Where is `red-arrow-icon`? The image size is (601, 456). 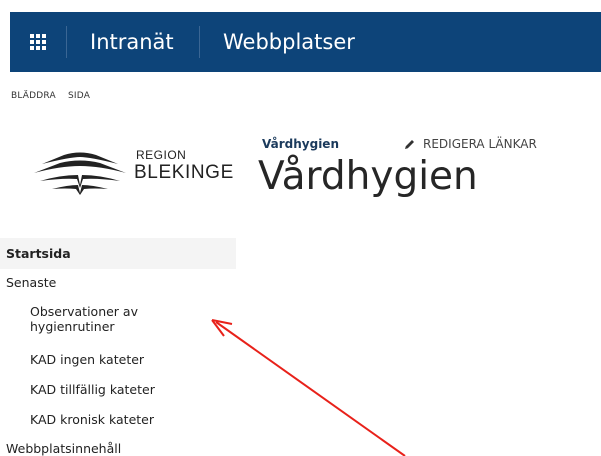 red-arrow-icon is located at coordinates (308, 387).